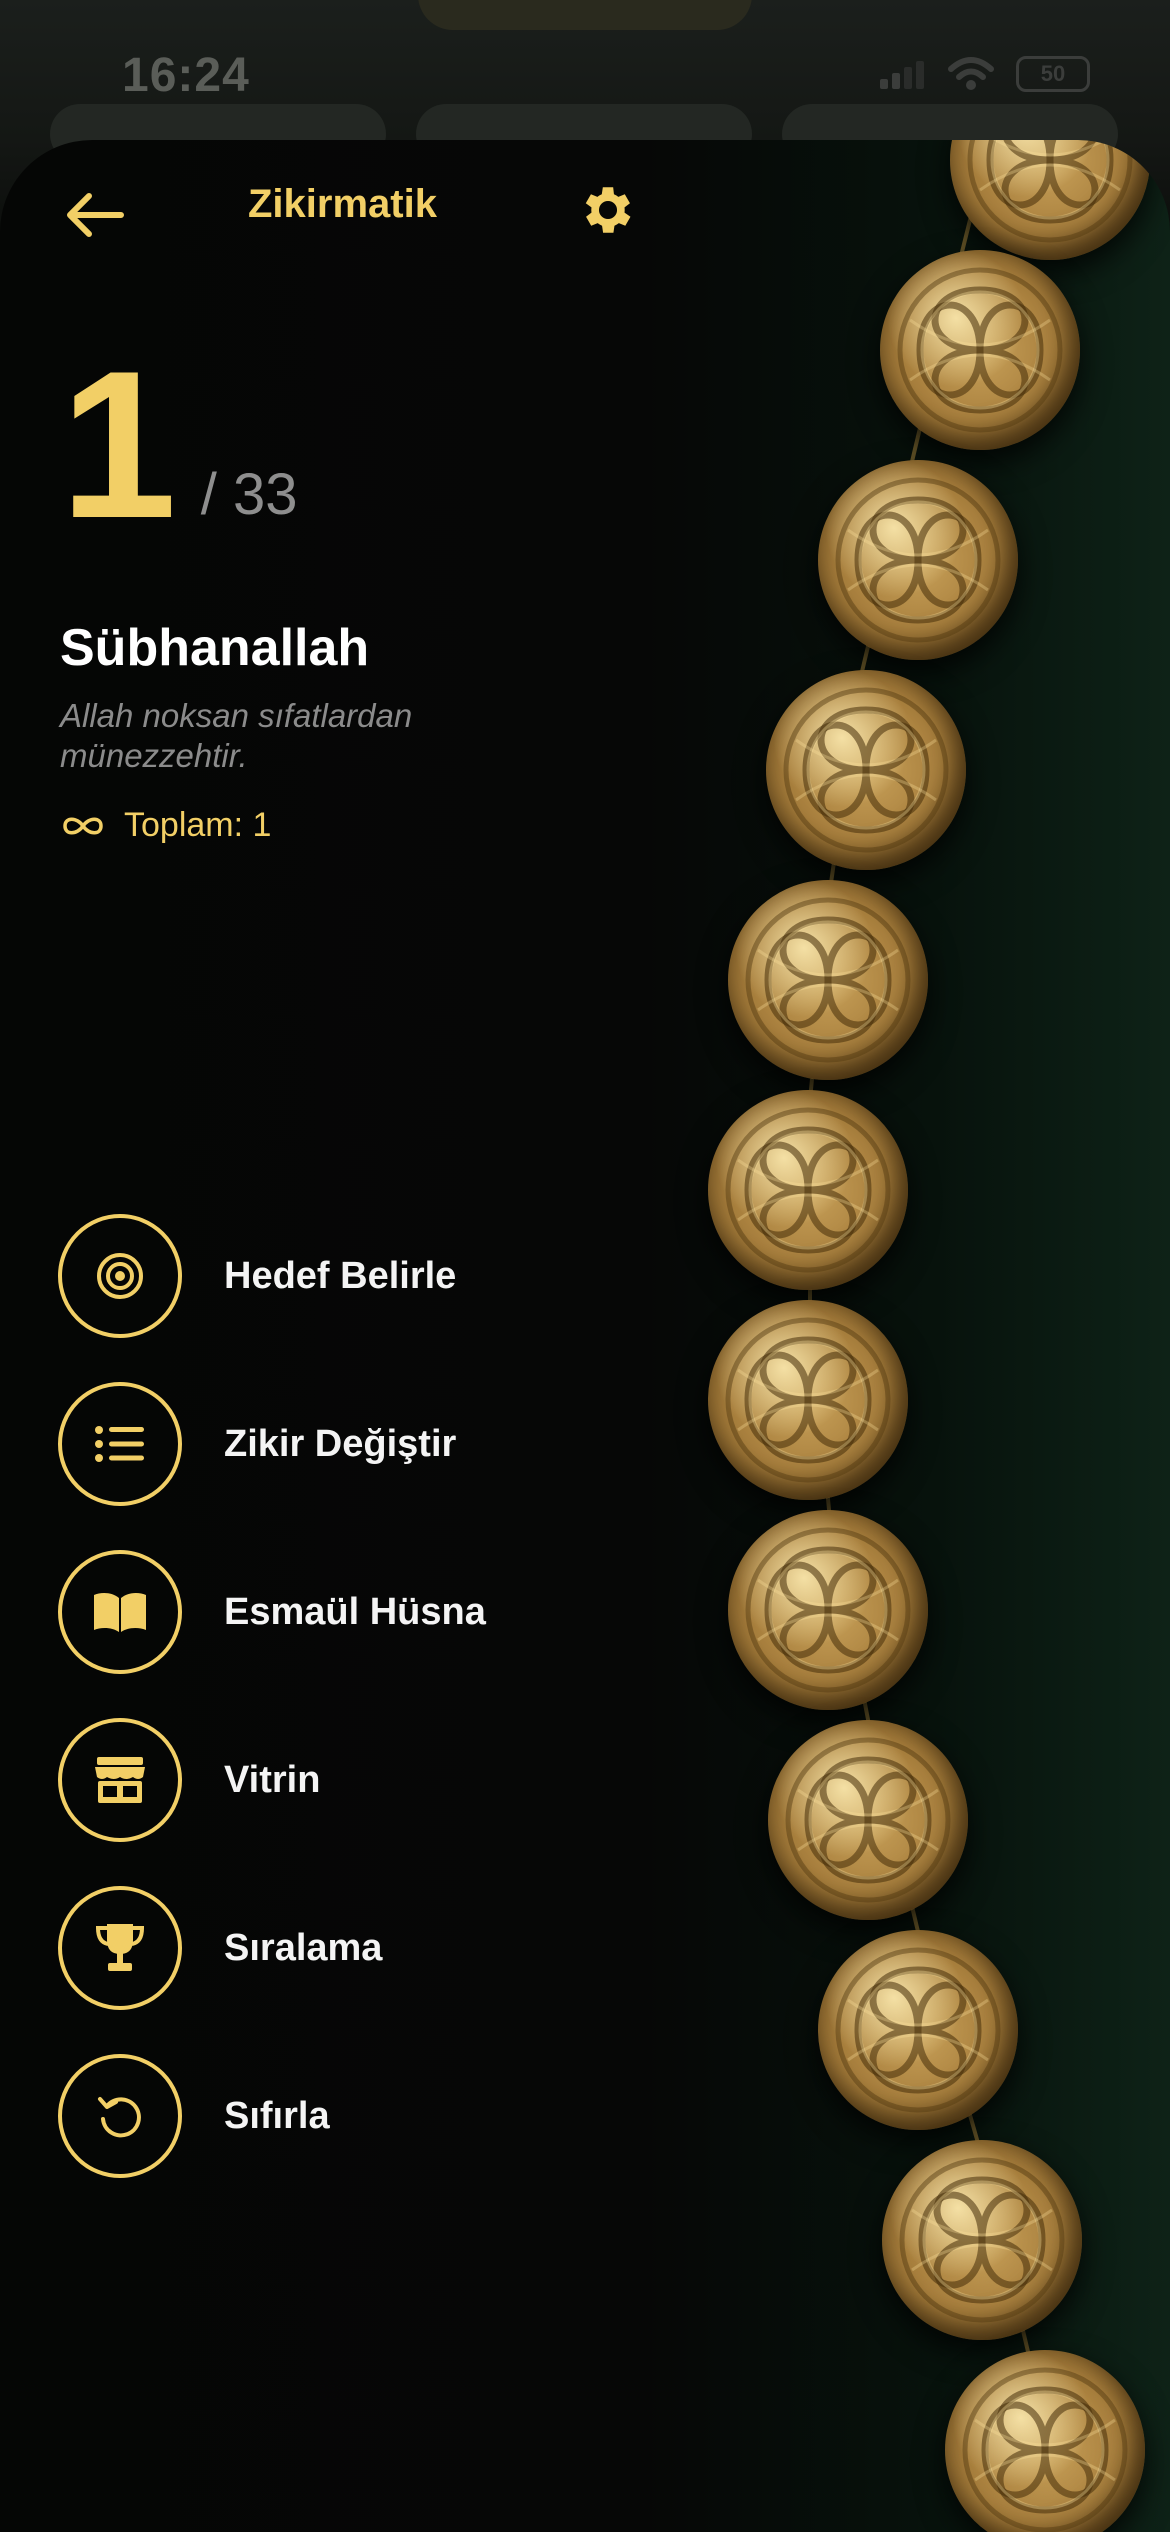  I want to click on menu-label: Esmaül Hüsna, so click(355, 1611).